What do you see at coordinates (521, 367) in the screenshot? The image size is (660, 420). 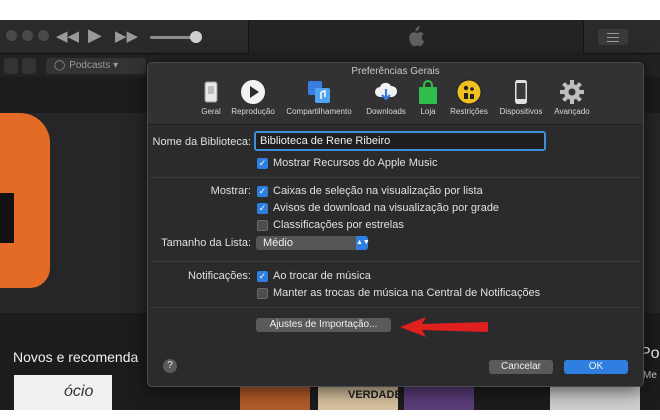 I see `cancel-button: Cancelar` at bounding box center [521, 367].